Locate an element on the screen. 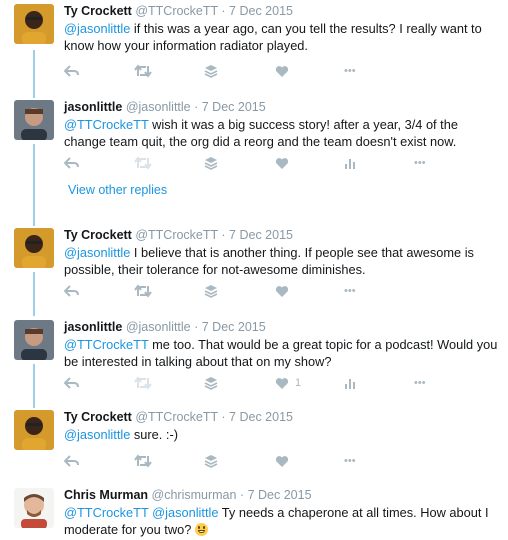 The image size is (508, 540). mention-link: @TTCrockeTT @jasonlittle is located at coordinates (141, 512).